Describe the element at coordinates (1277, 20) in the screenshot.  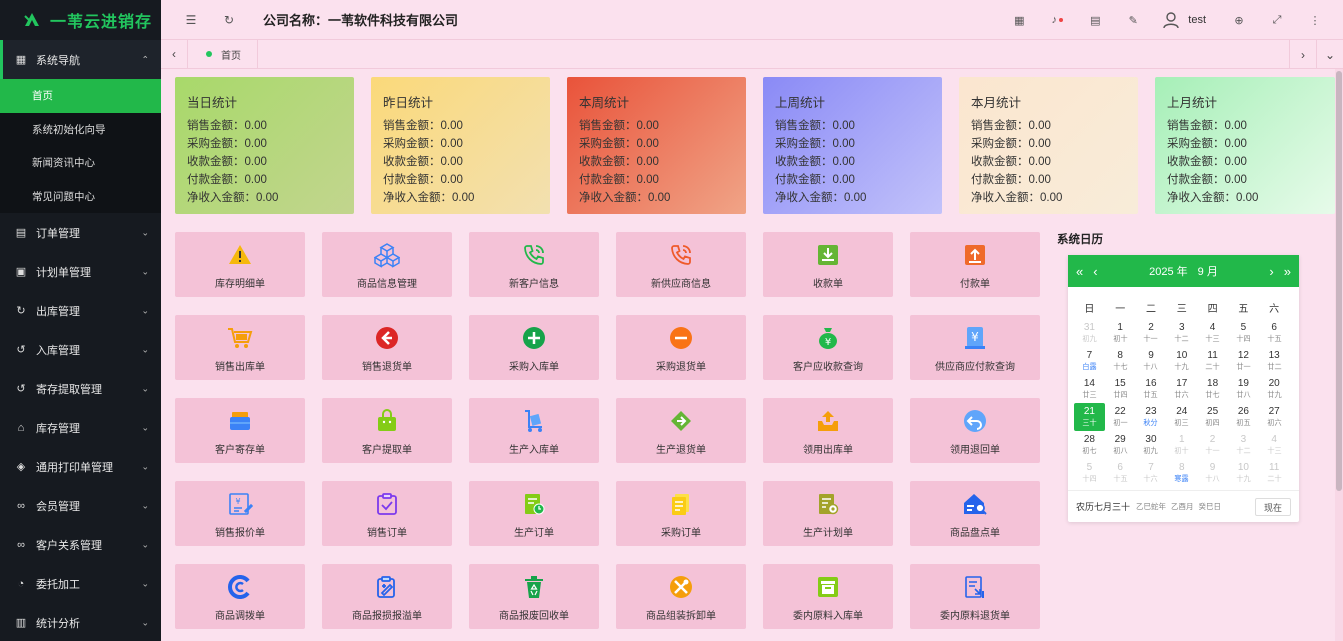
I see `fullscreen-icon: ⤢` at that location.